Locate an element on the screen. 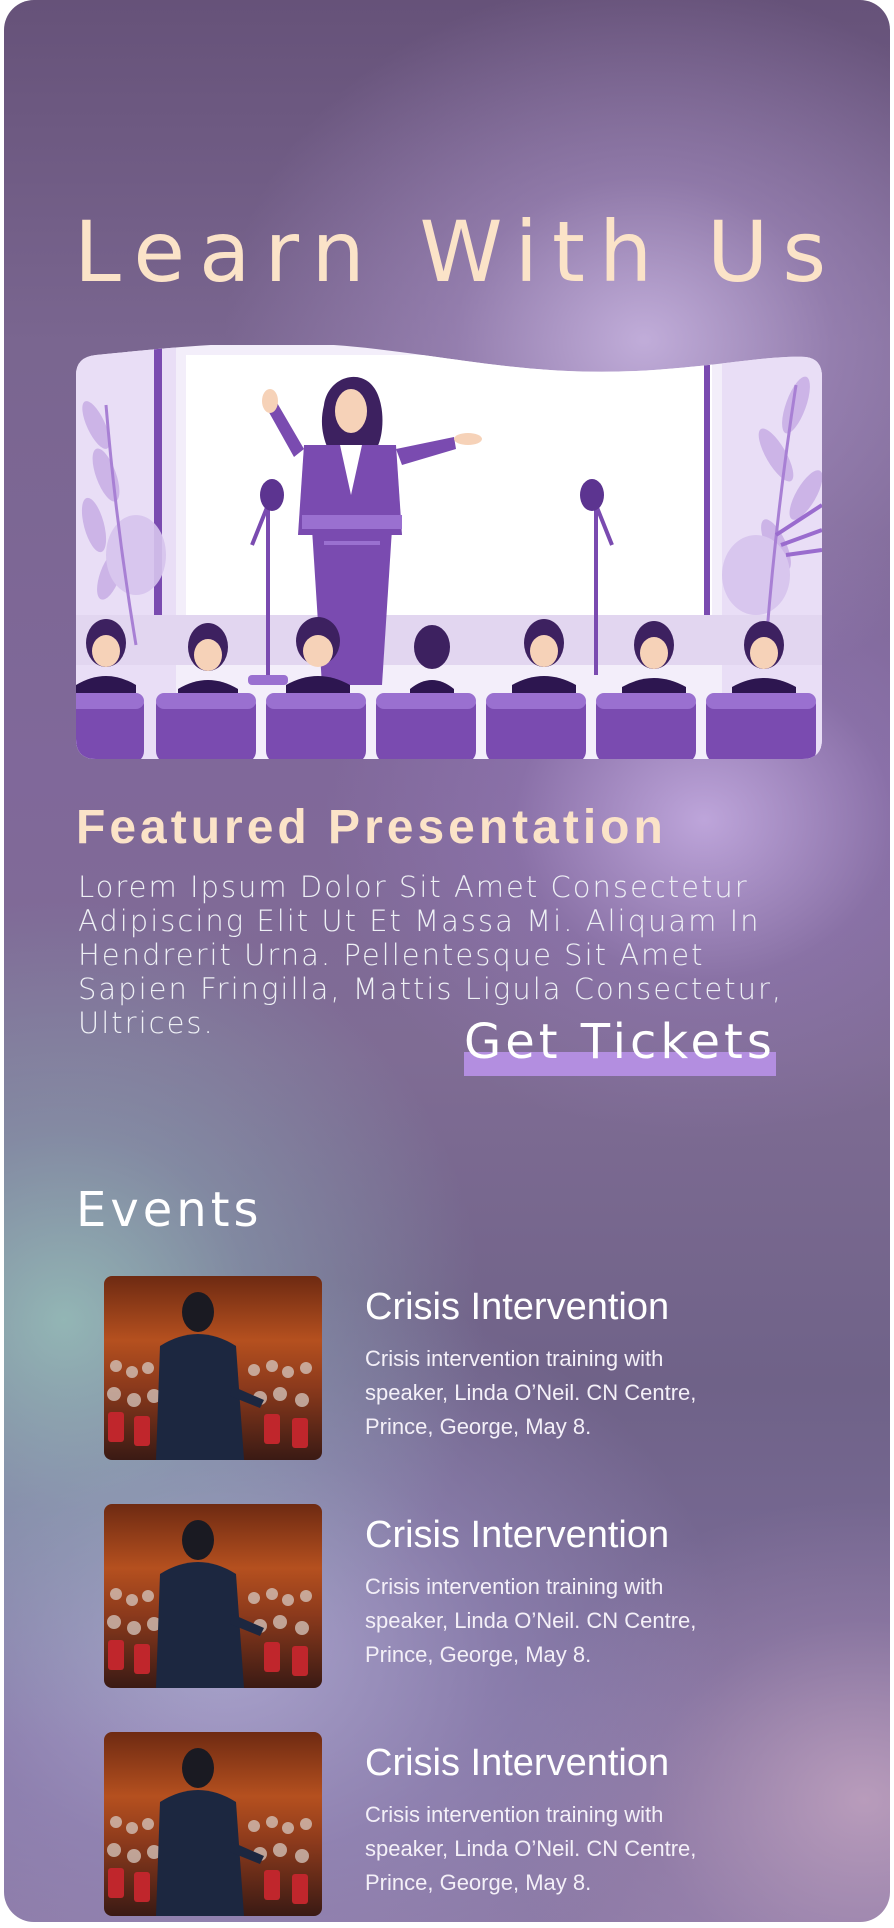 Image resolution: width=894 pixels, height=1928 pixels. page-title: Learn With Us is located at coordinates (457, 252).